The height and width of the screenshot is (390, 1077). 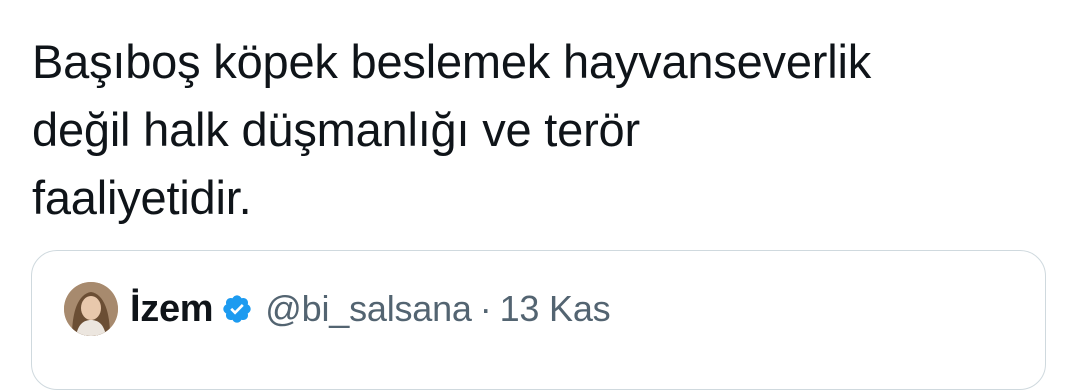 I want to click on user-handle: @bi_salsana, so click(x=368, y=309).